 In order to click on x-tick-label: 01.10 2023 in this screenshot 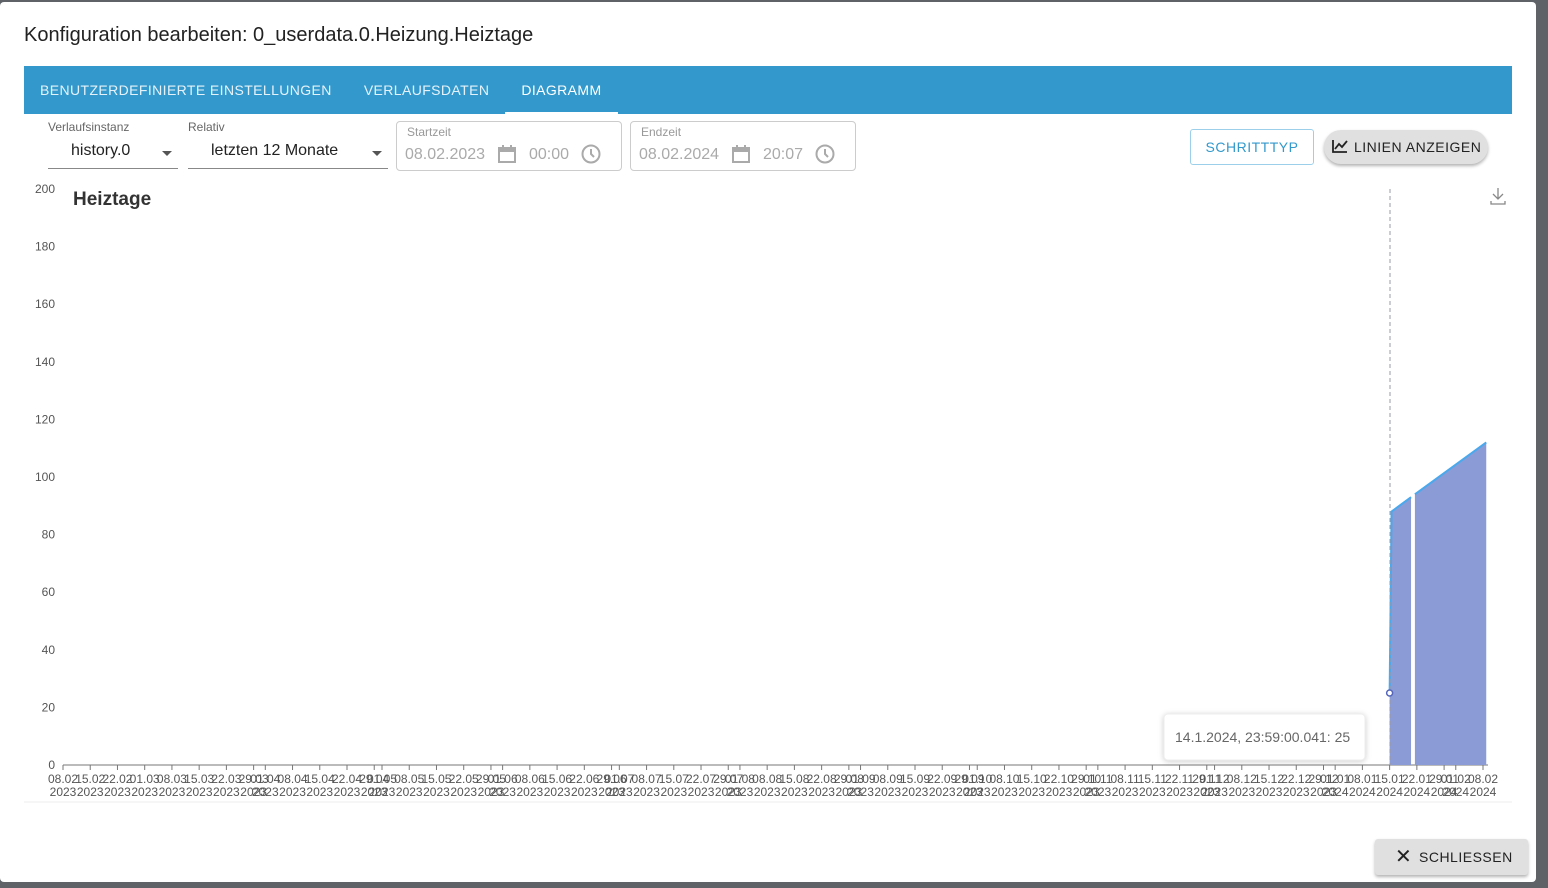, I will do `click(977, 785)`.